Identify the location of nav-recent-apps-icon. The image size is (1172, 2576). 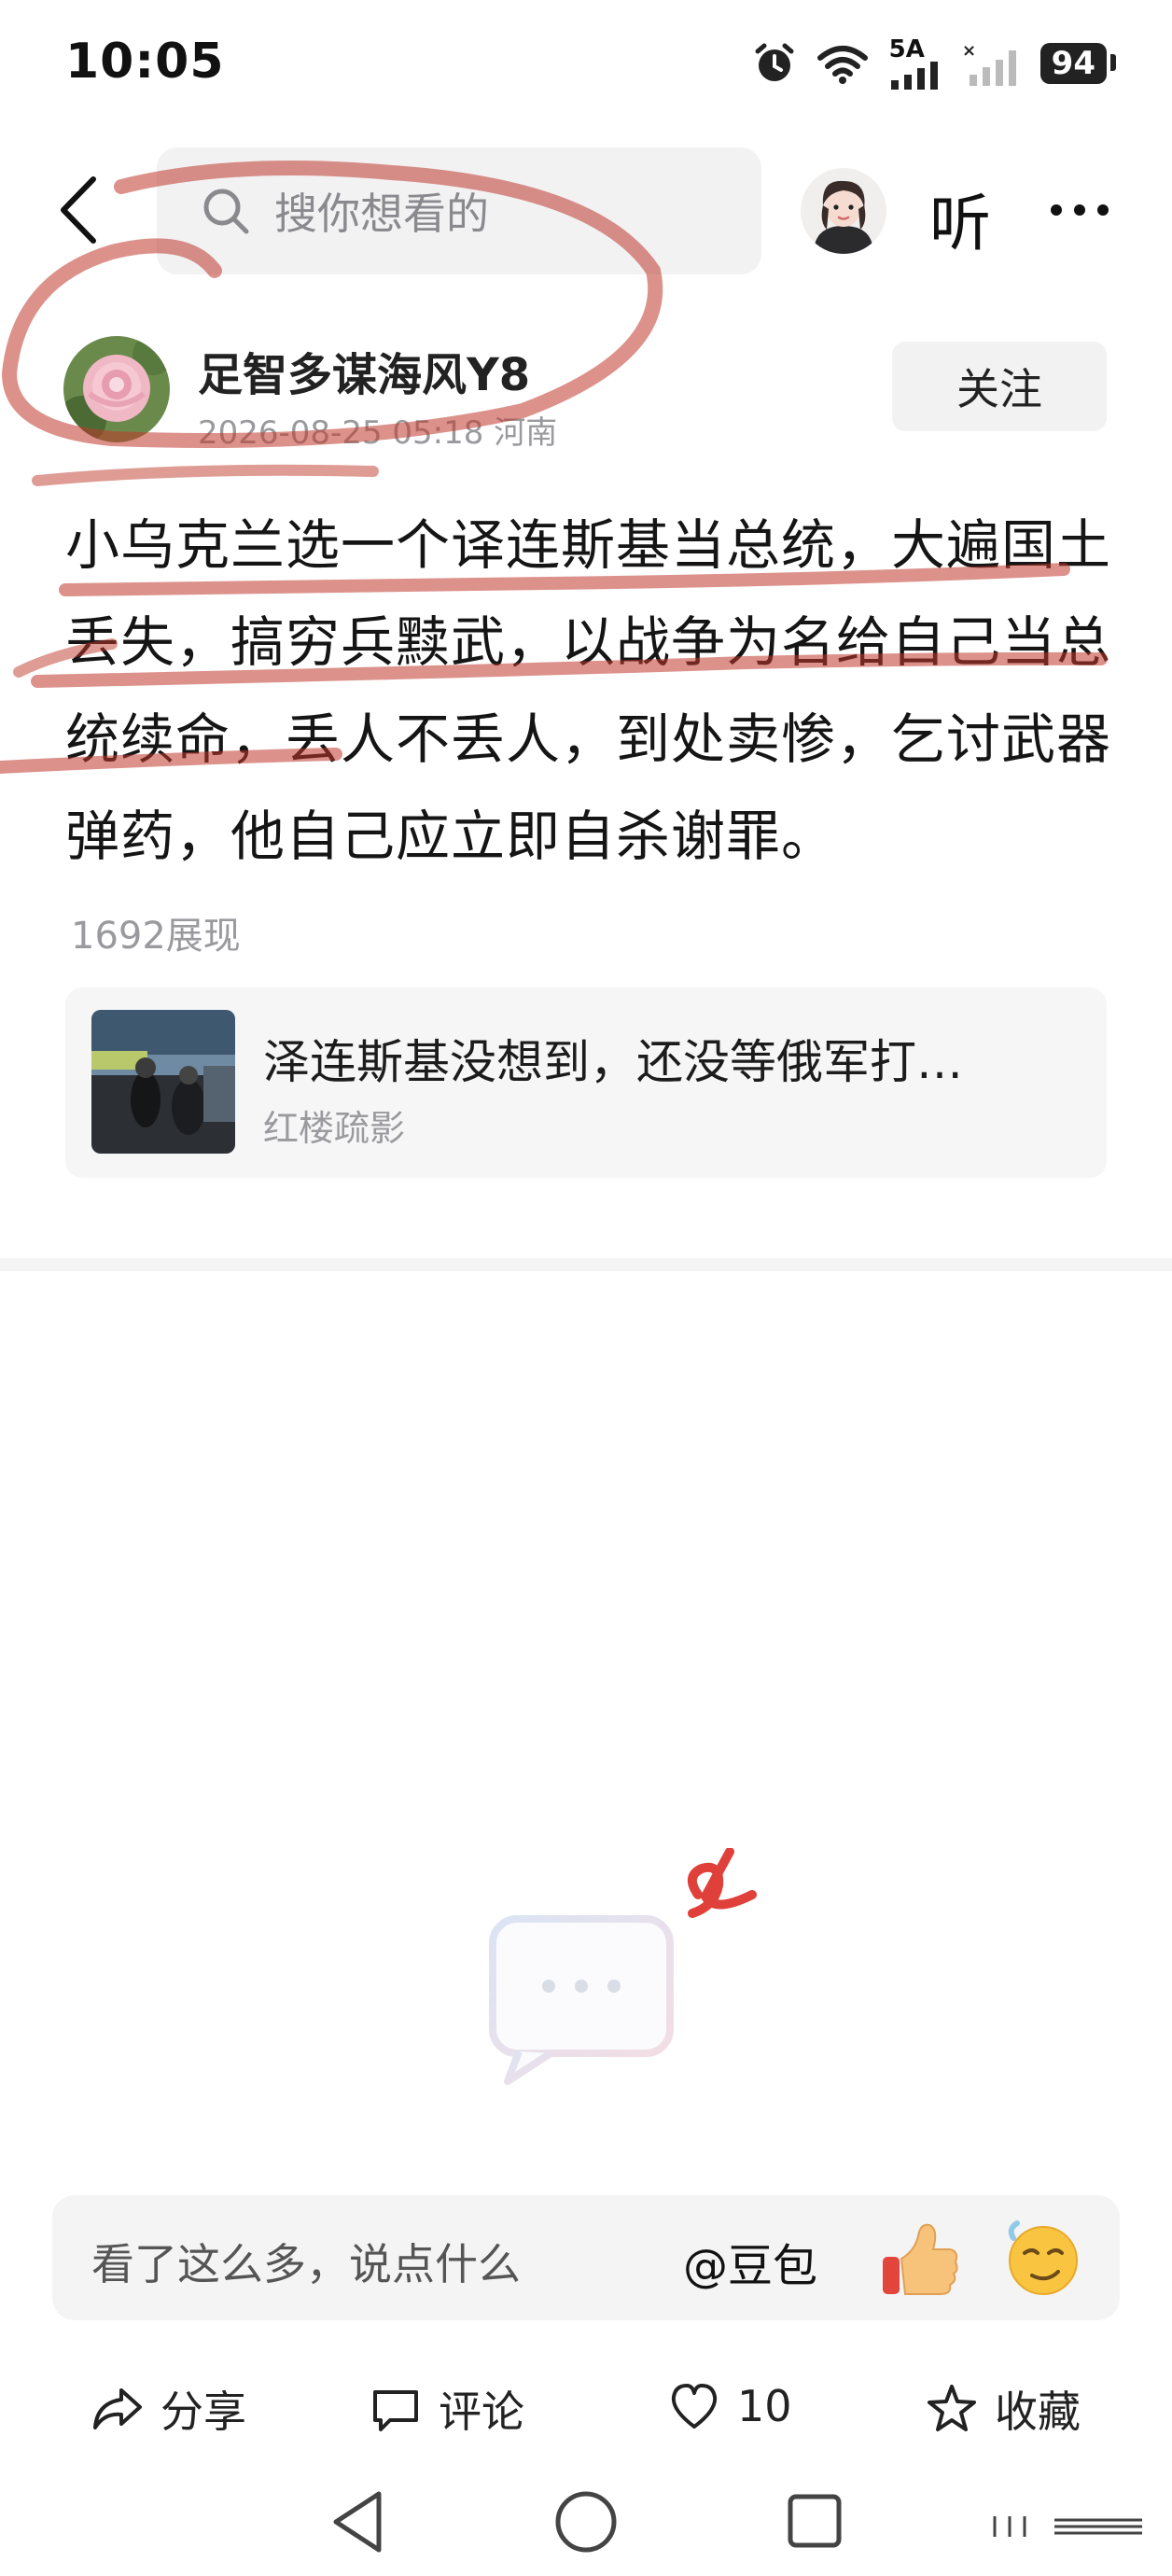
(815, 2521).